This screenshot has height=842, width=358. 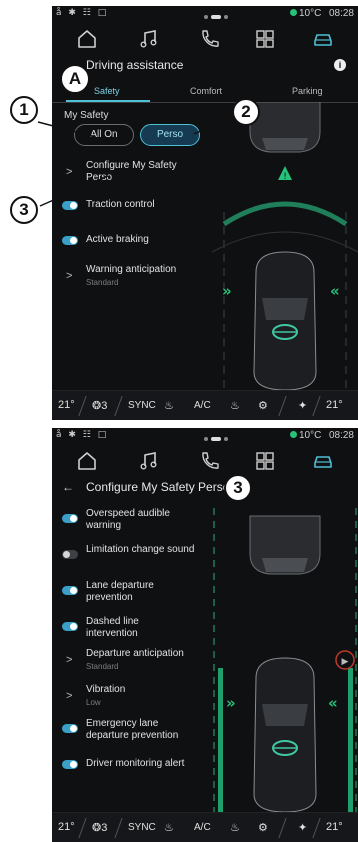 I want to click on my-safety-label: My Safety, so click(x=86, y=115).